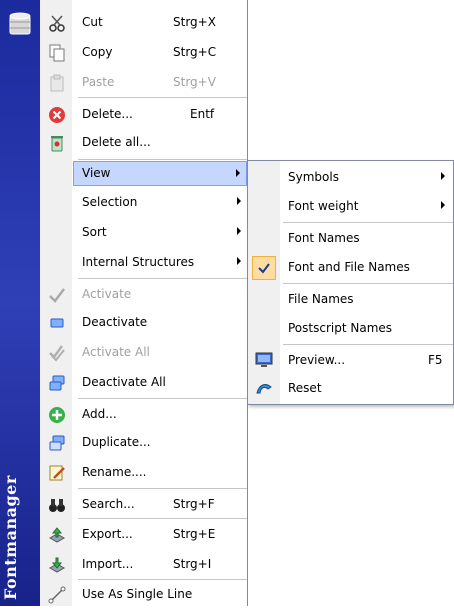 Image resolution: width=454 pixels, height=610 pixels. Describe the element at coordinates (264, 359) in the screenshot. I see `monitor-icon` at that location.